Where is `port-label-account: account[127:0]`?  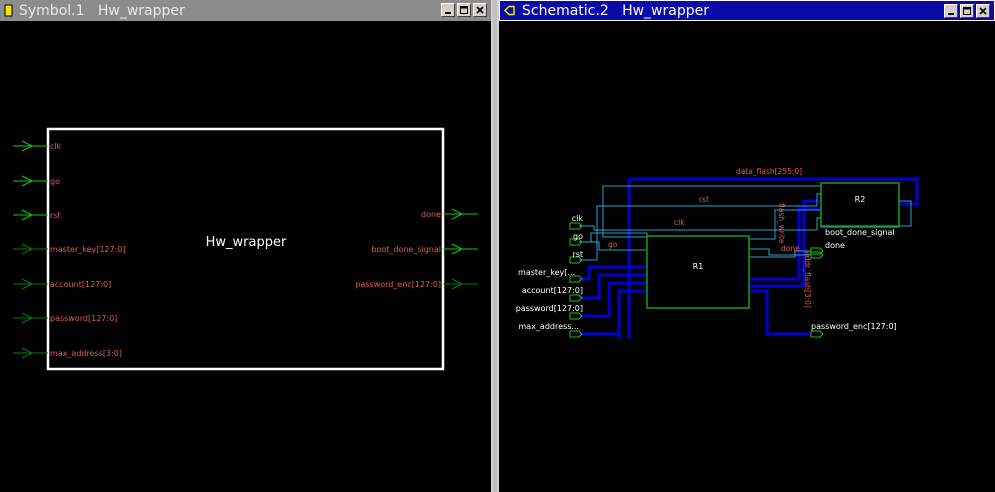
port-label-account: account[127:0] is located at coordinates (552, 290).